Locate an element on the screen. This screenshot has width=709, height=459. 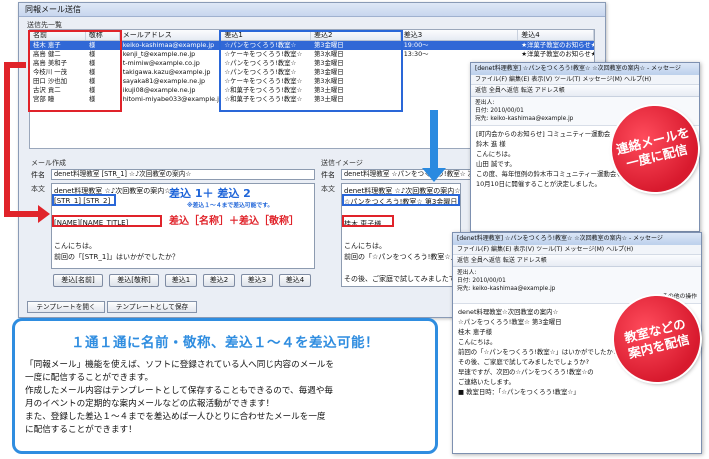
preview-insert-highlight is located at coordinates (401, 200).